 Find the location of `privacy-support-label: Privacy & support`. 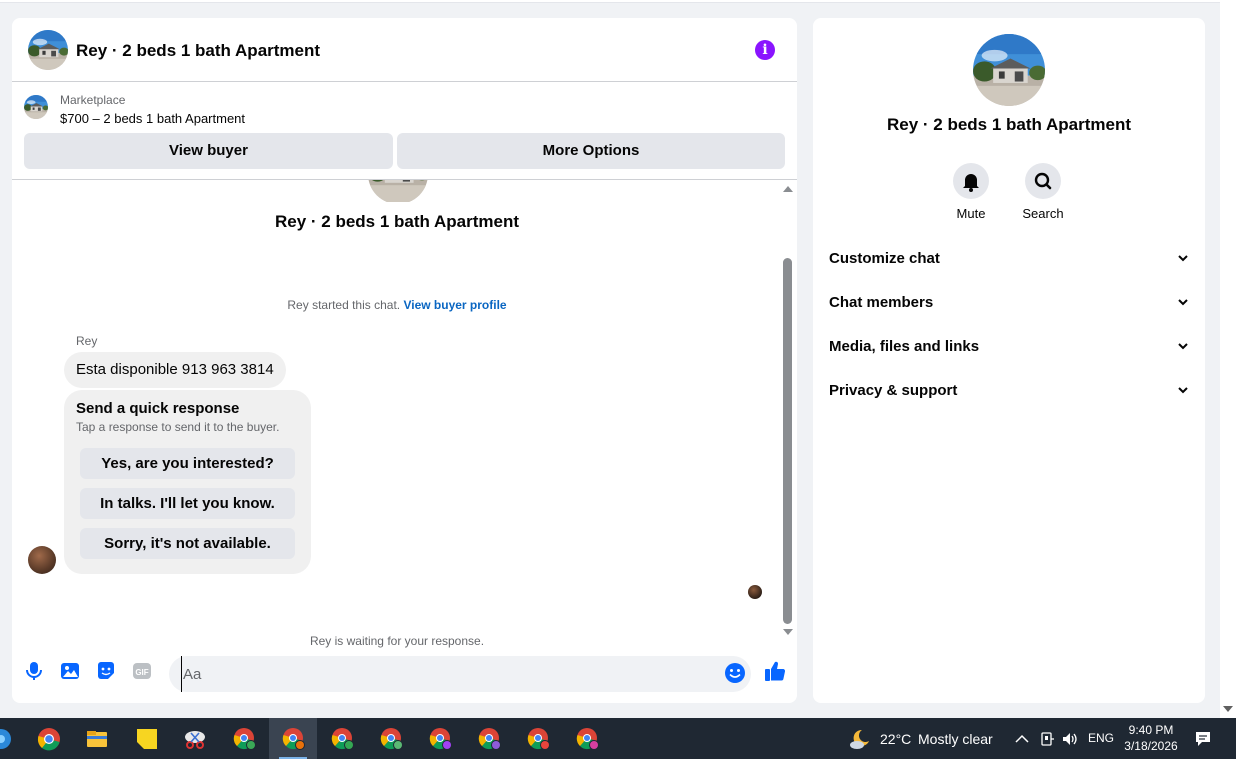

privacy-support-label: Privacy & support is located at coordinates (893, 390).